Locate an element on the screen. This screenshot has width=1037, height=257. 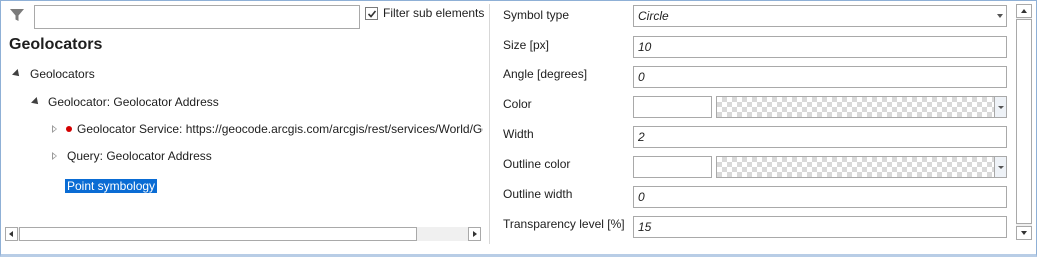
width-value: 2 is located at coordinates (641, 137).